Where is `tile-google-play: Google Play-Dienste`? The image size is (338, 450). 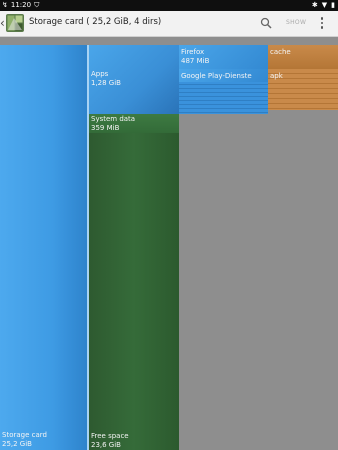
tile-google-play: Google Play-Dienste is located at coordinates (223, 91).